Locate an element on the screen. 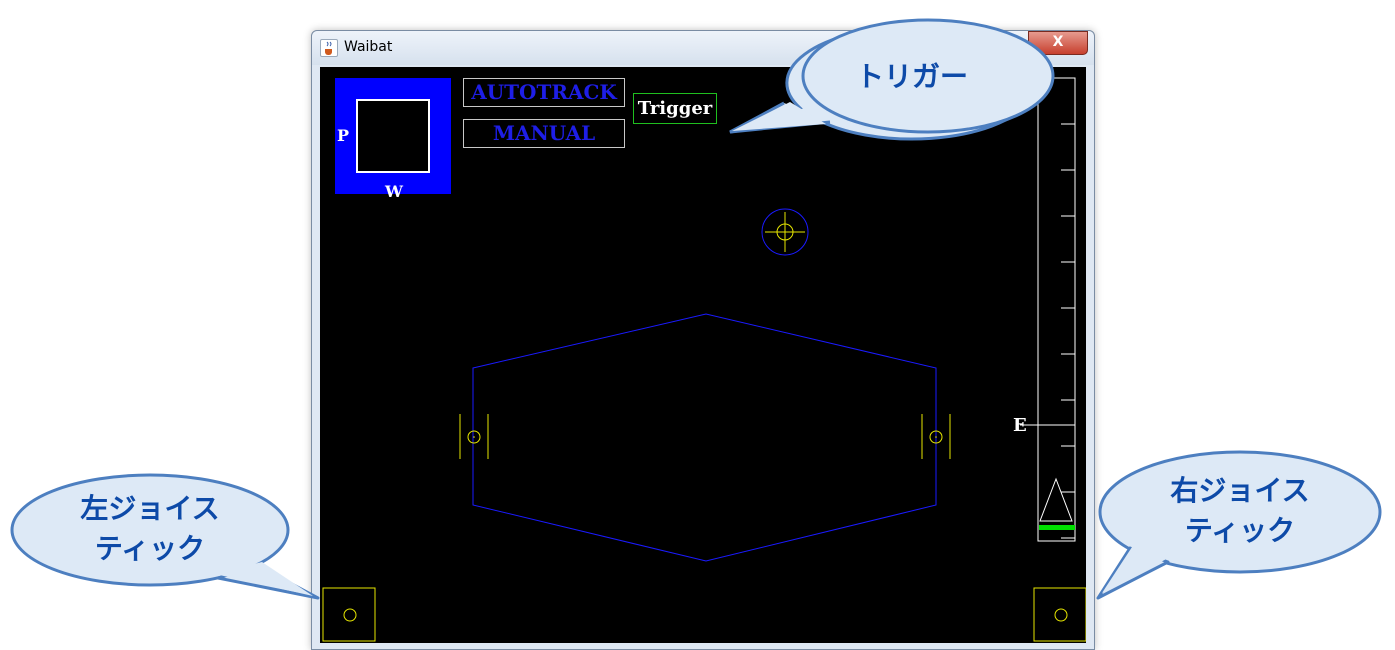  hexagon-field is located at coordinates (704, 437).